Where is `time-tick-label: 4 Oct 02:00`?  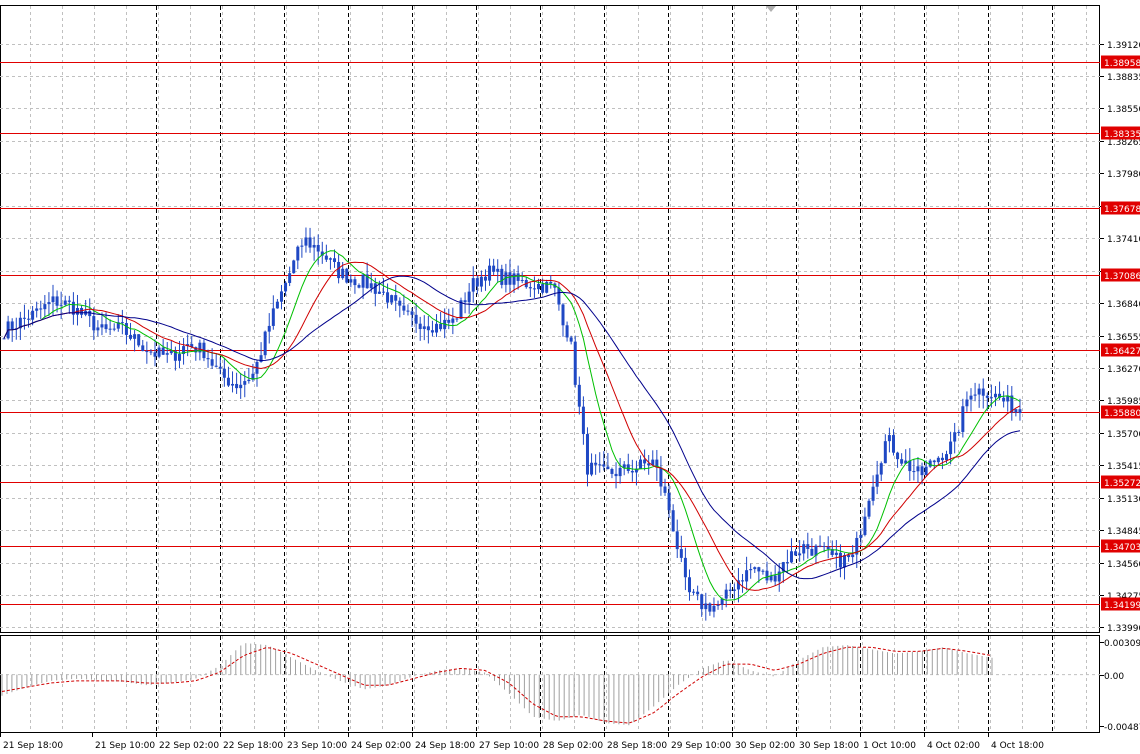
time-tick-label: 4 Oct 02:00 is located at coordinates (953, 746).